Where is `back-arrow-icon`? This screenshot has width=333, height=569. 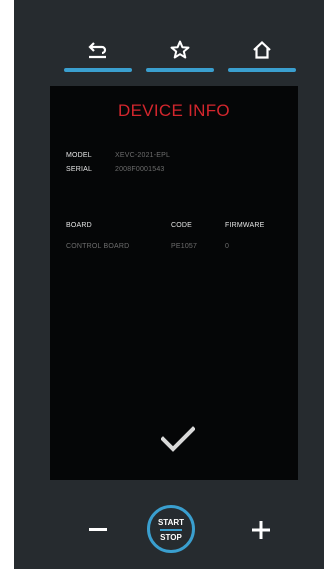
back-arrow-icon is located at coordinates (97, 50).